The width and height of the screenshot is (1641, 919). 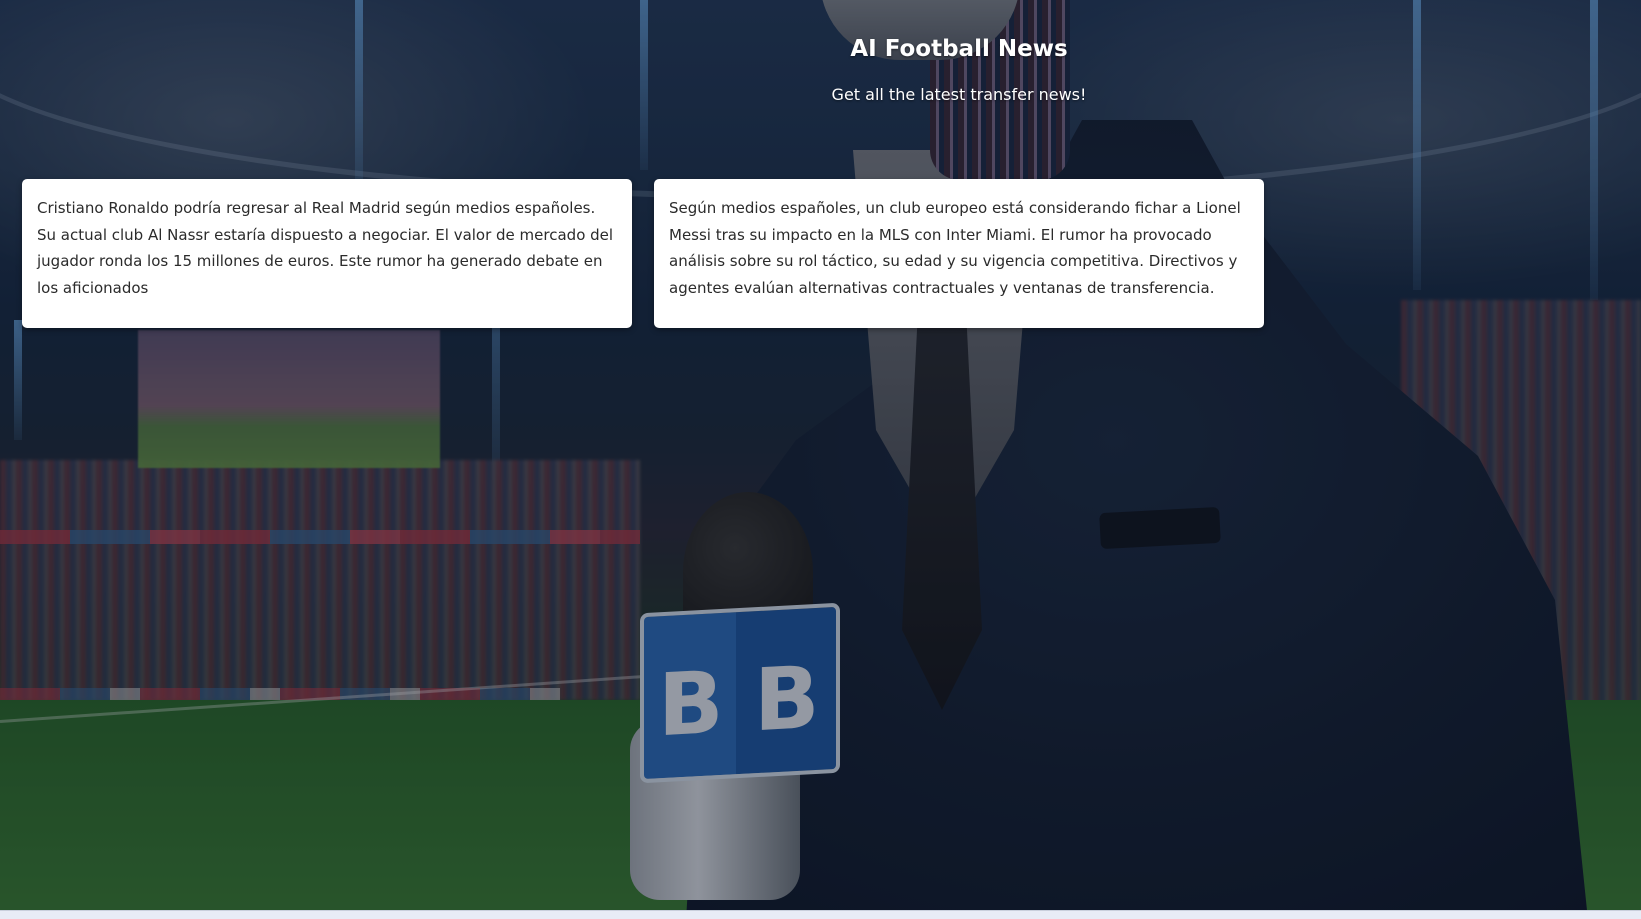 What do you see at coordinates (820, 914) in the screenshot?
I see `window-bottom-strip` at bounding box center [820, 914].